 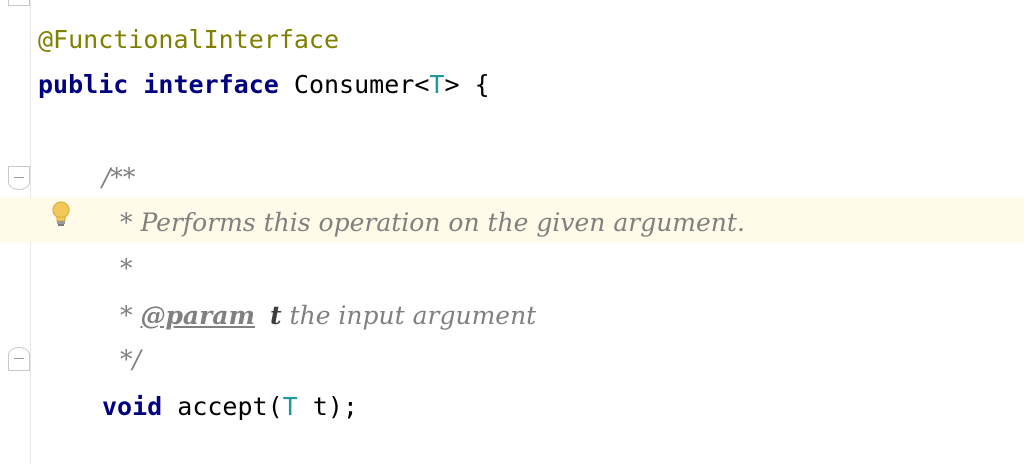 I want to click on param-type: T, so click(x=290, y=406).